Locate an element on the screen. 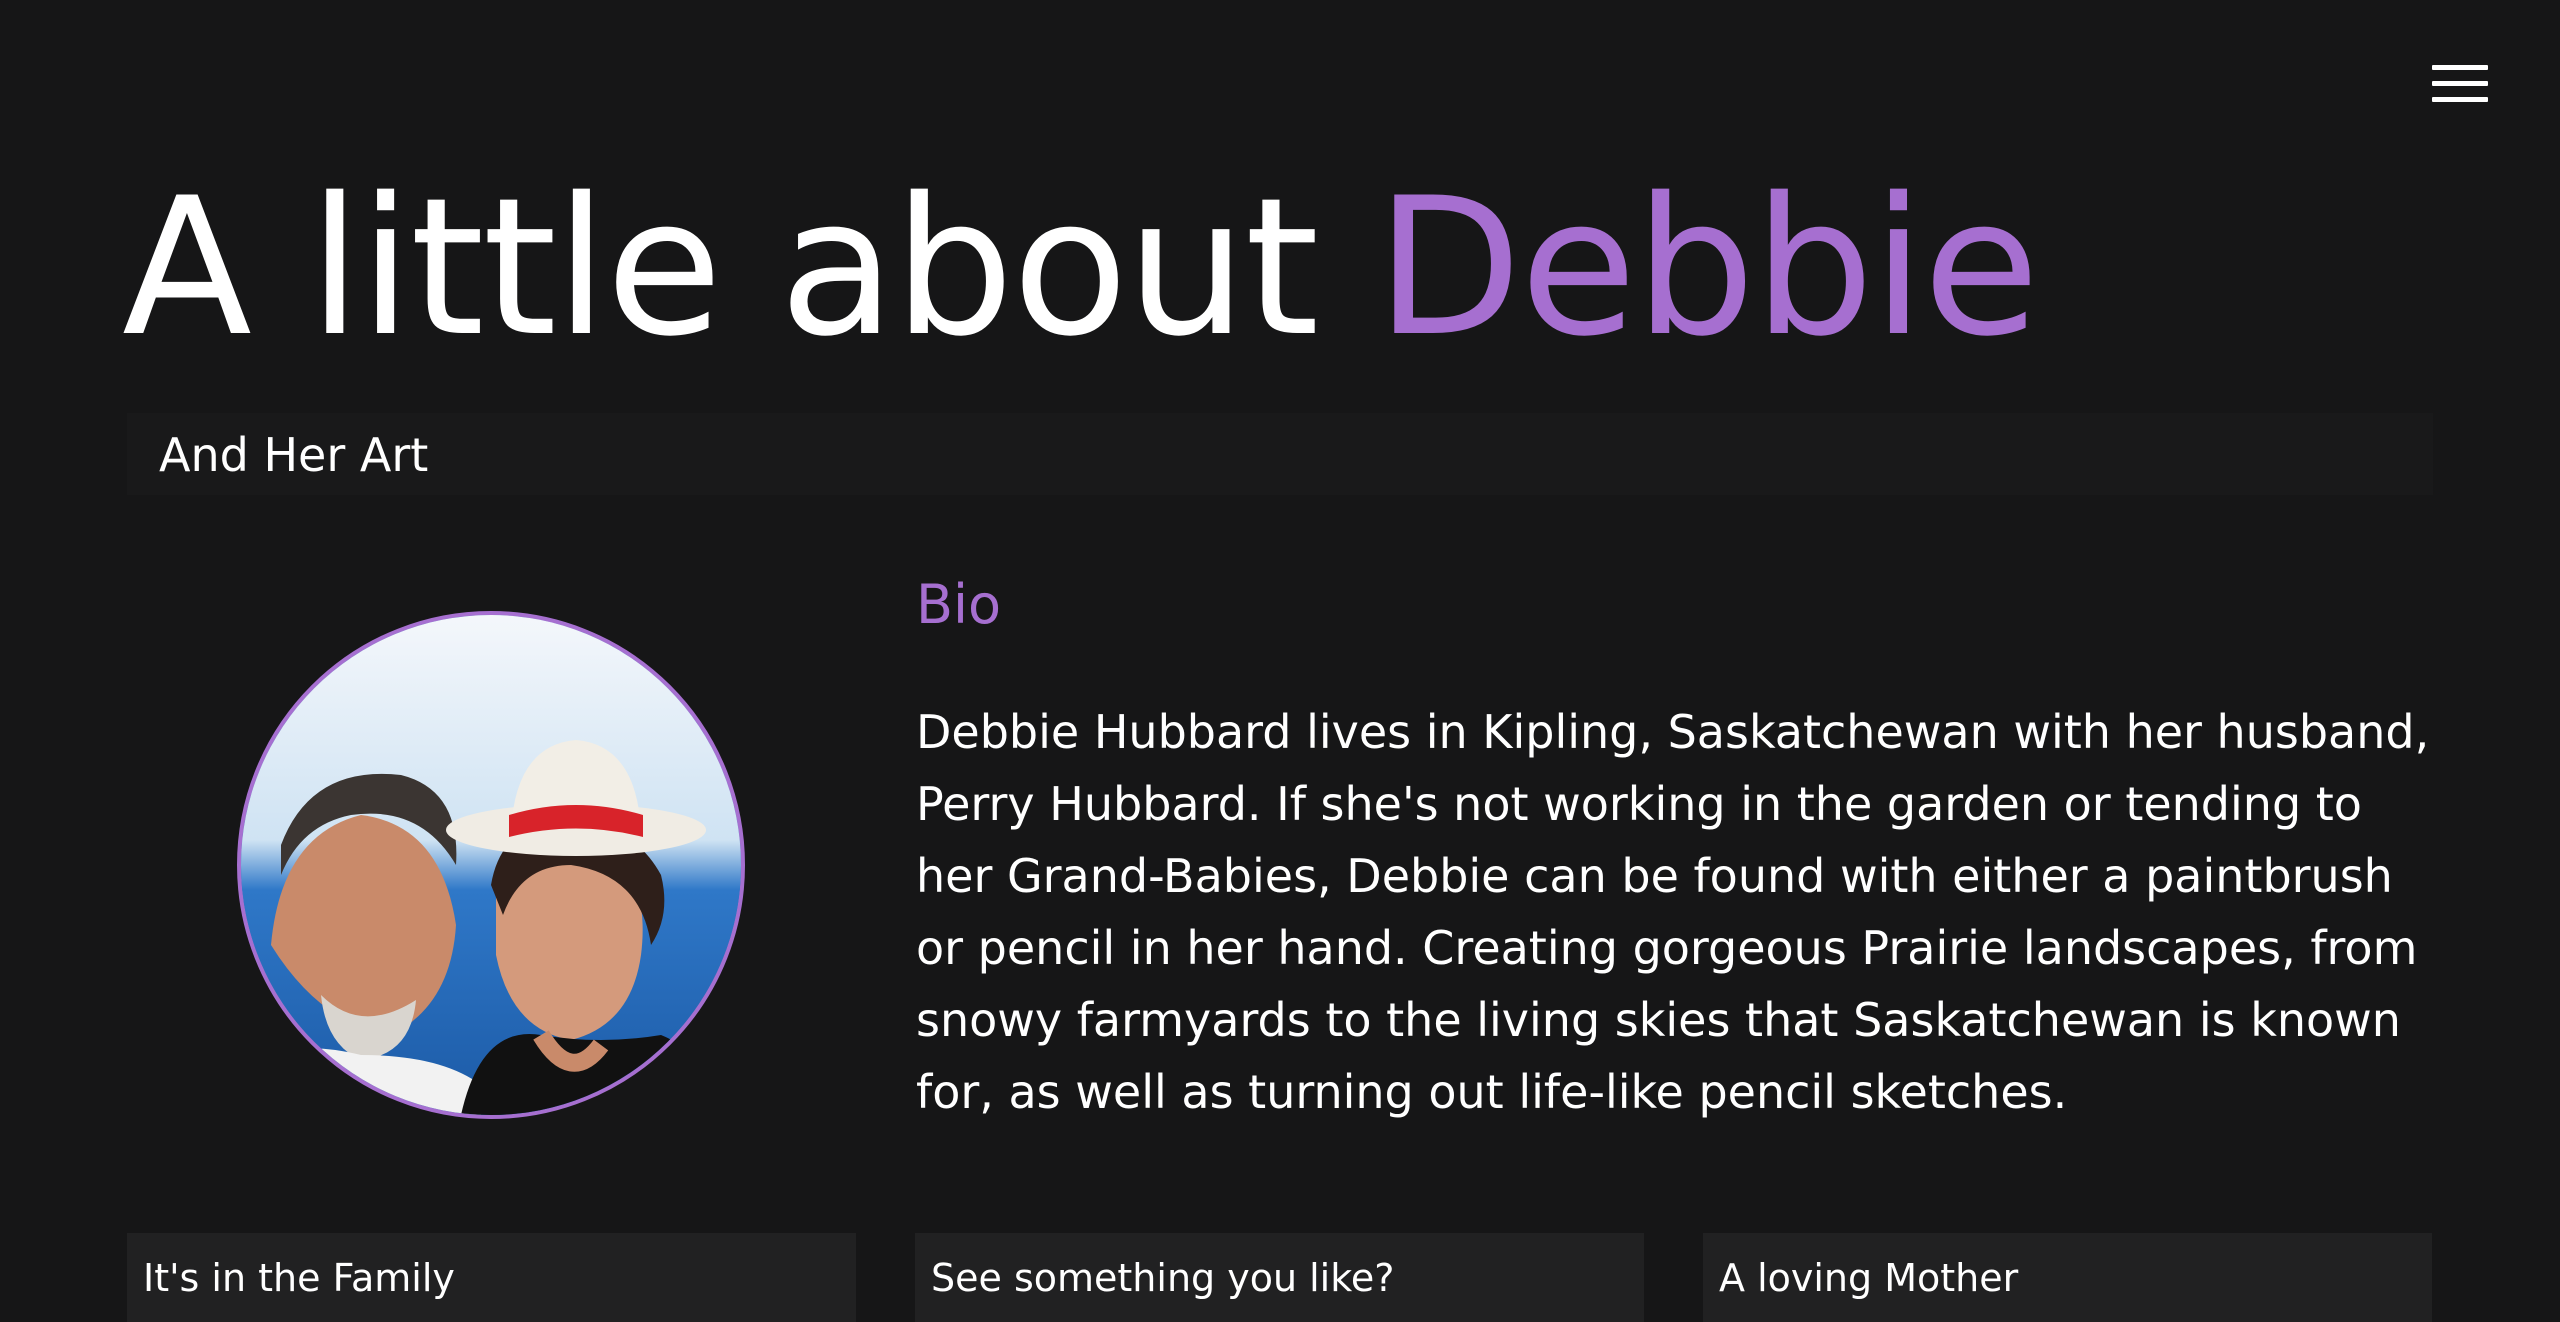 The image size is (2560, 1322). card-title: A loving Mother is located at coordinates (1869, 1278).